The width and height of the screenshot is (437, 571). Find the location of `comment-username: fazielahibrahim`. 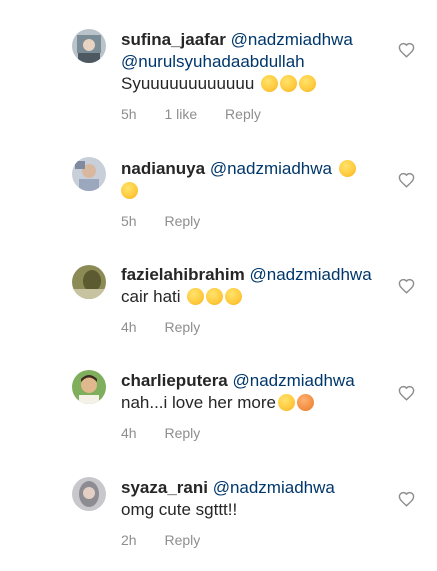

comment-username: fazielahibrahim is located at coordinates (183, 274).